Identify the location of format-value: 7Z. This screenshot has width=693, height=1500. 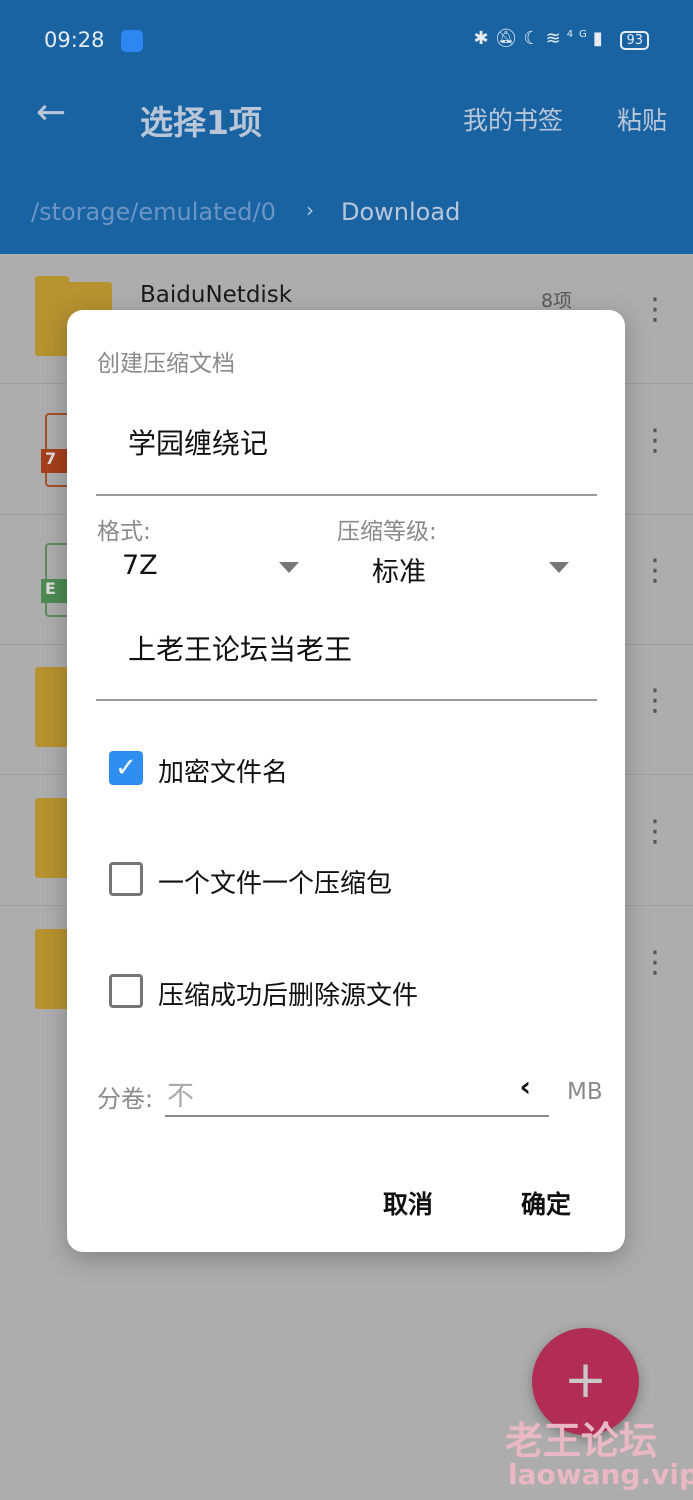
(140, 565).